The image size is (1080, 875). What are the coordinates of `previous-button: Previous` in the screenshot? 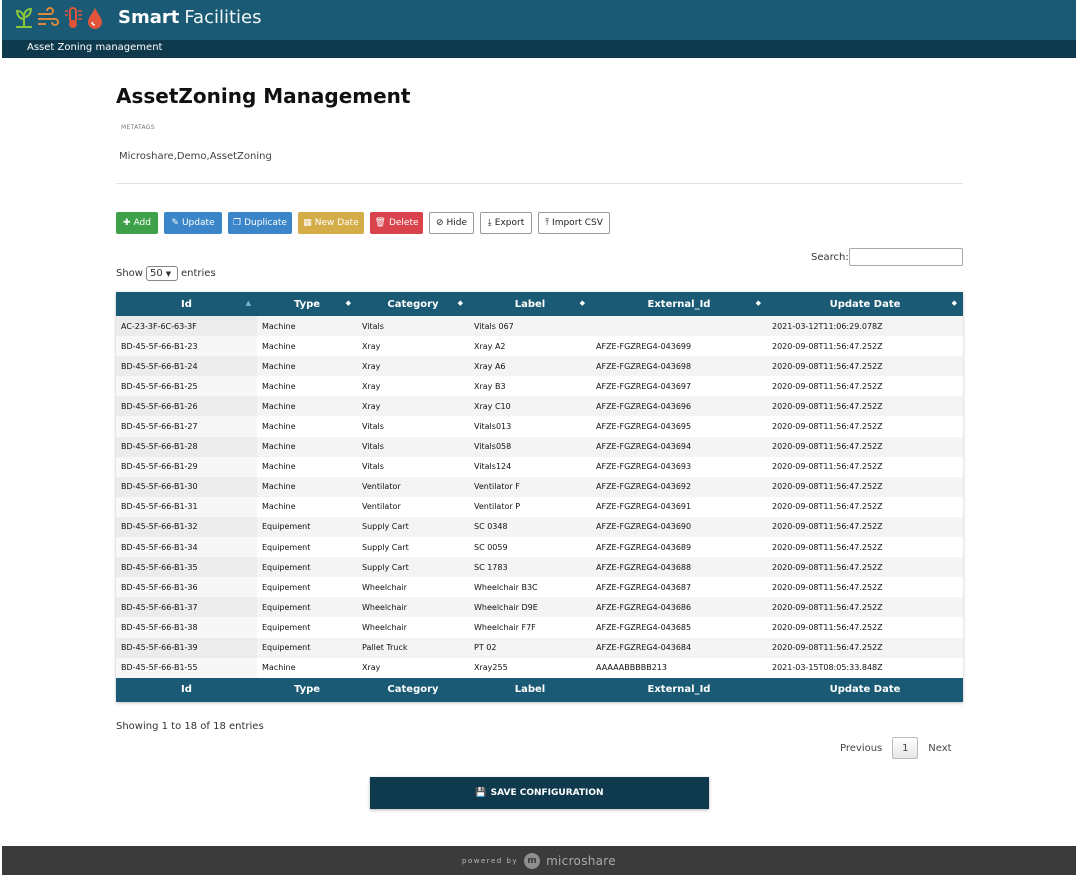 It's located at (861, 748).